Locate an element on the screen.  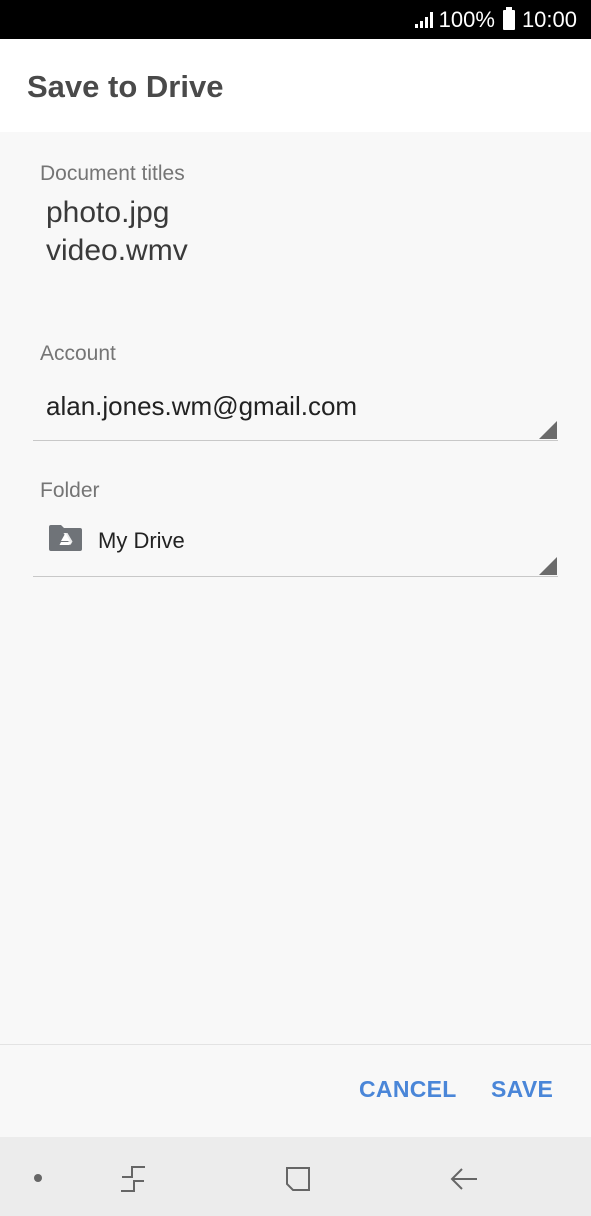
folder-select: My Drive is located at coordinates (295, 547).